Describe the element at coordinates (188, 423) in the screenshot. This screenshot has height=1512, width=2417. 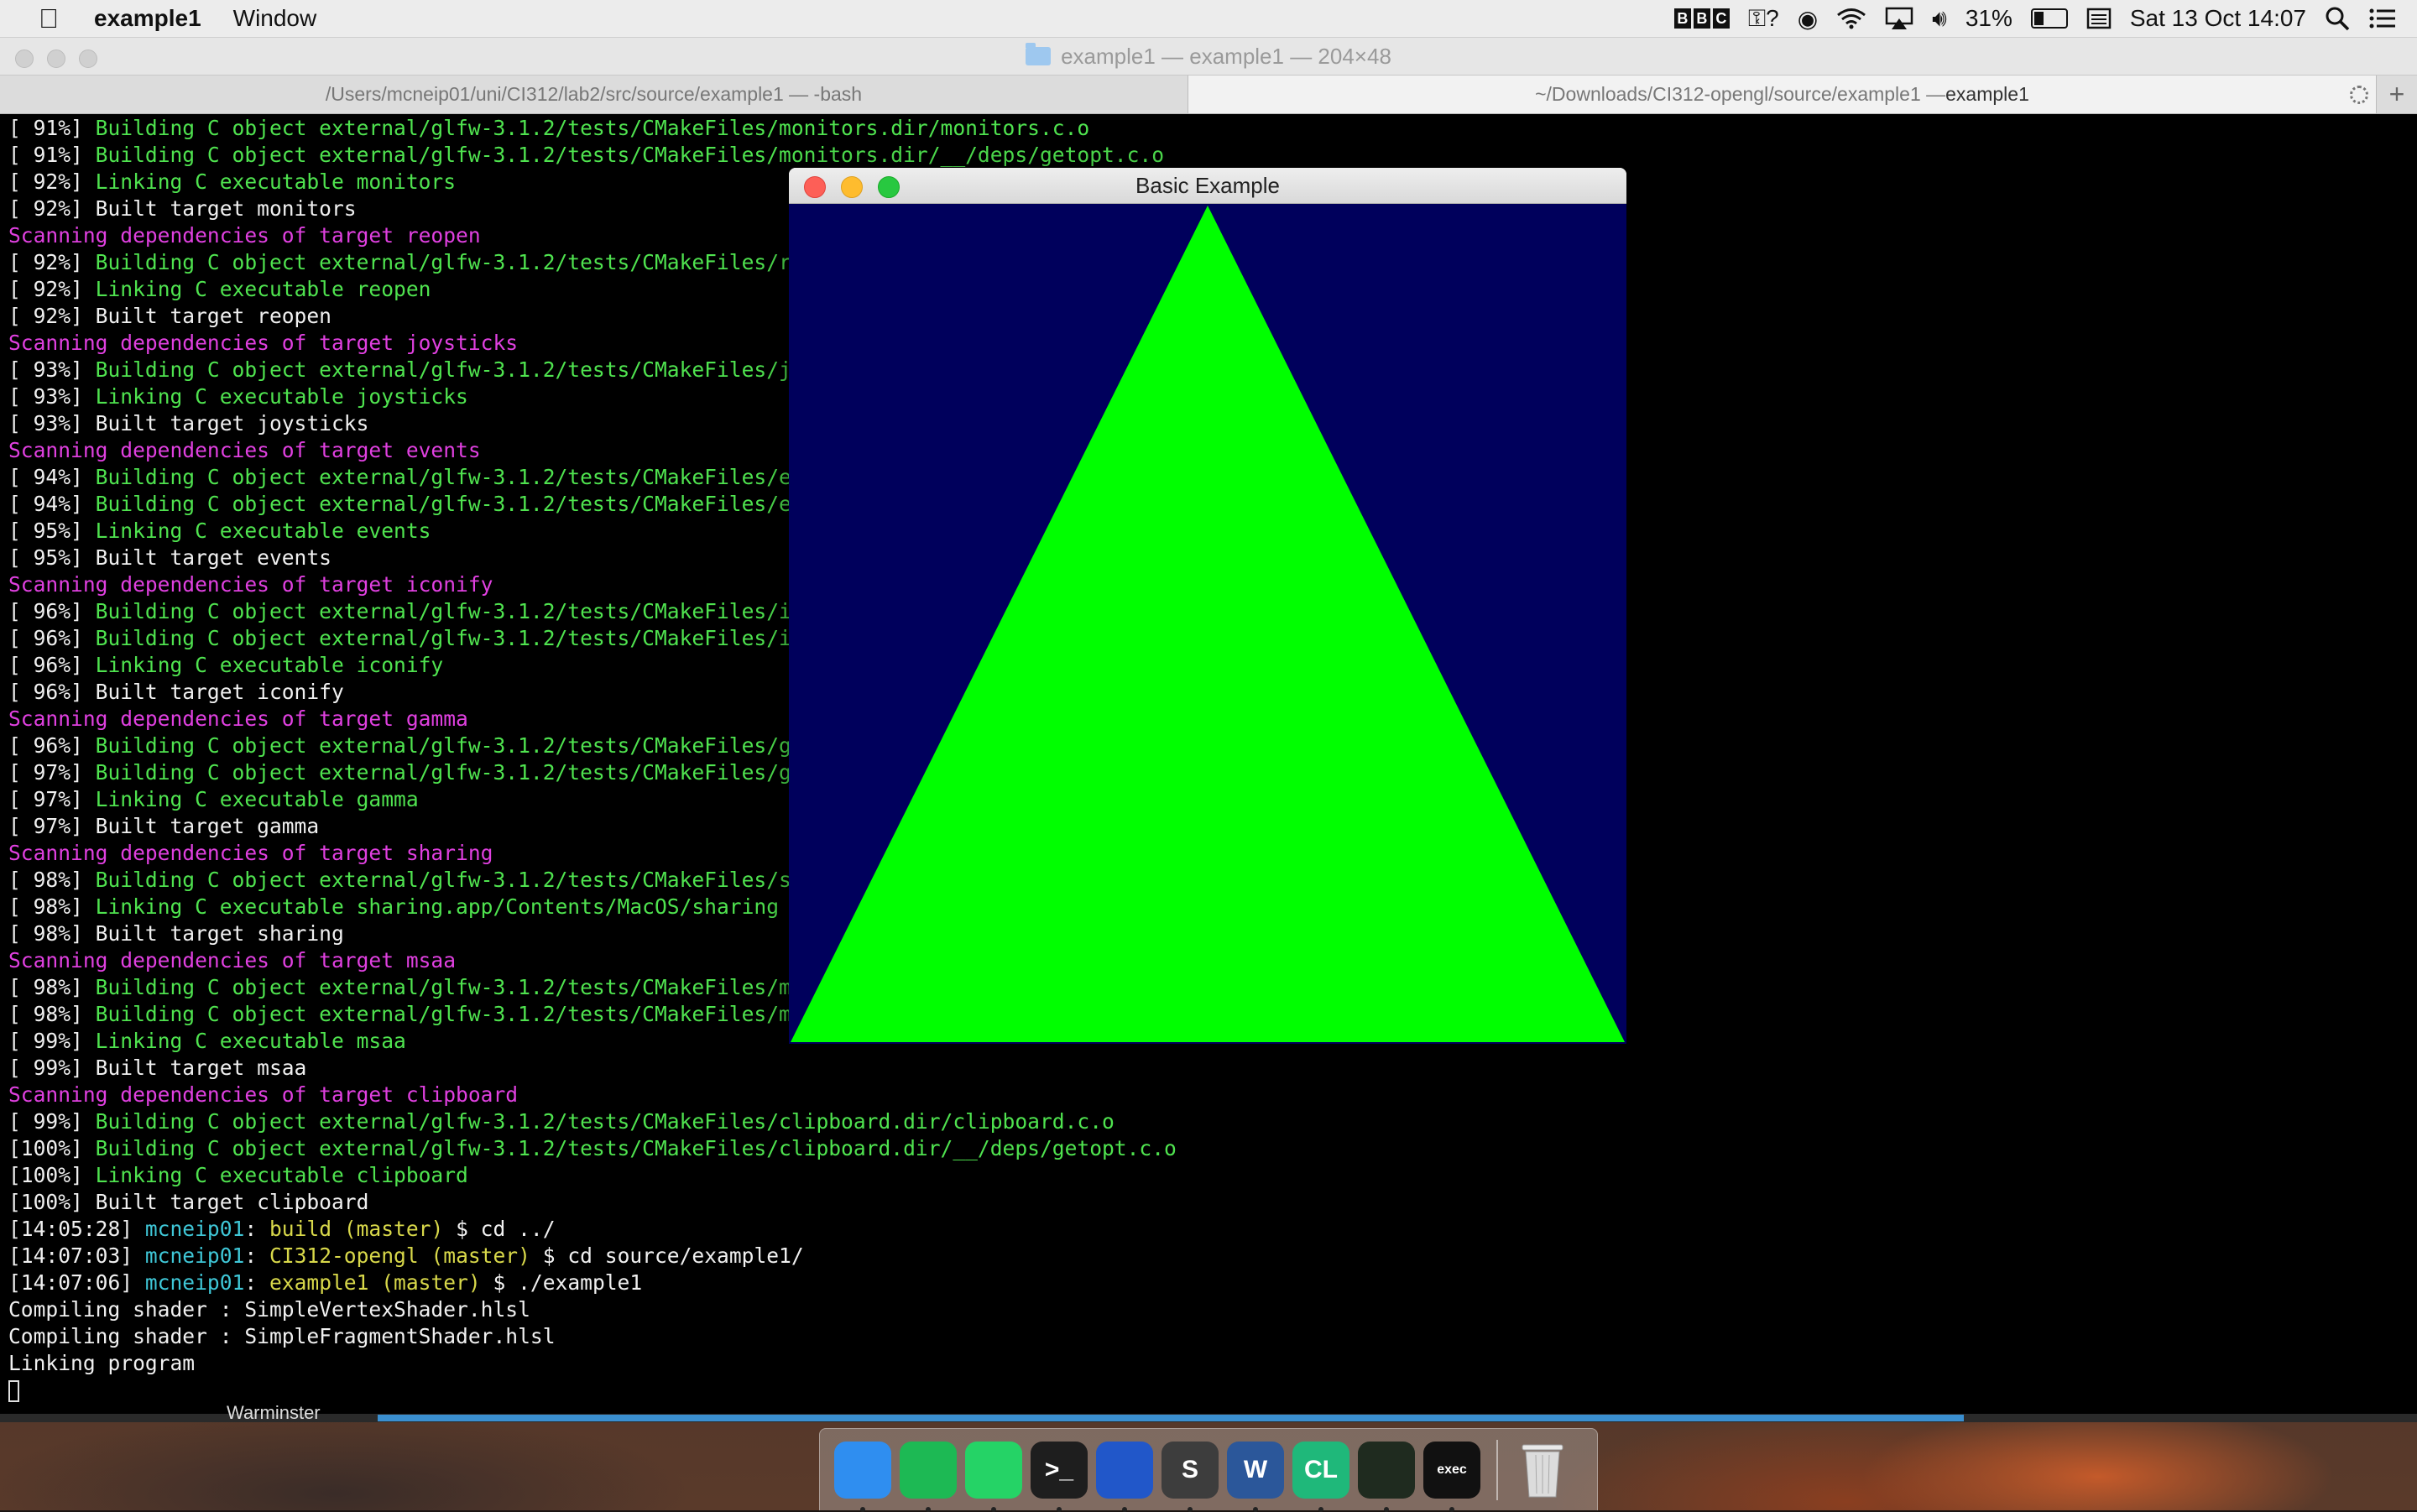
I see `terminal-text: [ 93%] Built target joysticks` at that location.